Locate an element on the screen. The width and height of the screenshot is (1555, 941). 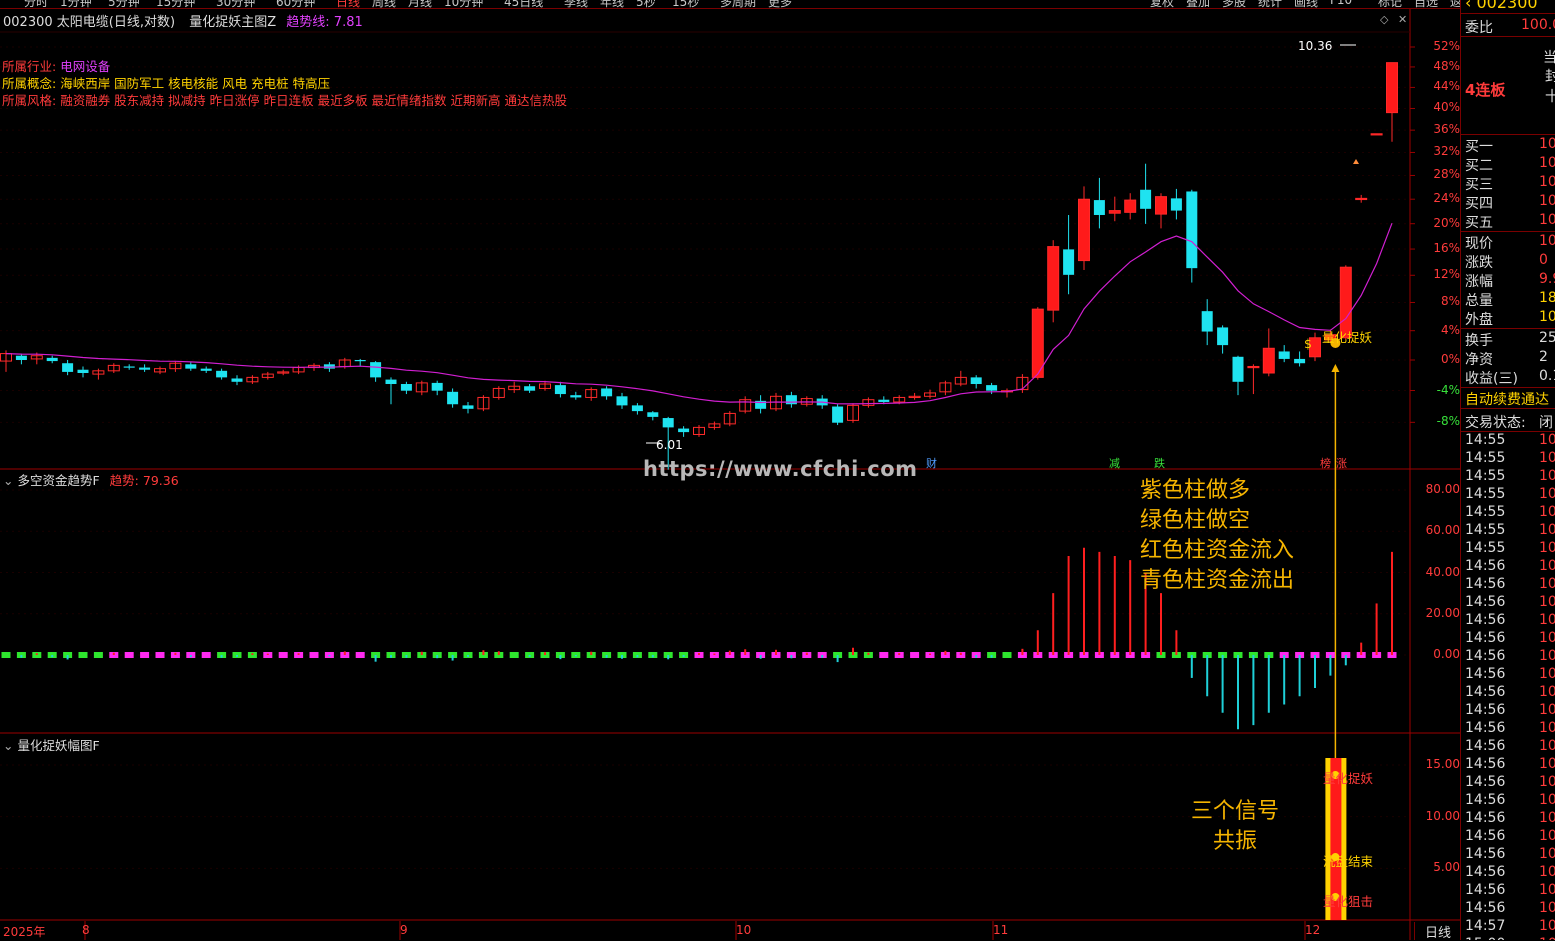
color-legend-annotation: 紫色柱做多 绿色柱做空 红色柱资金流入 青色柱资金流出 is located at coordinates (1217, 536).